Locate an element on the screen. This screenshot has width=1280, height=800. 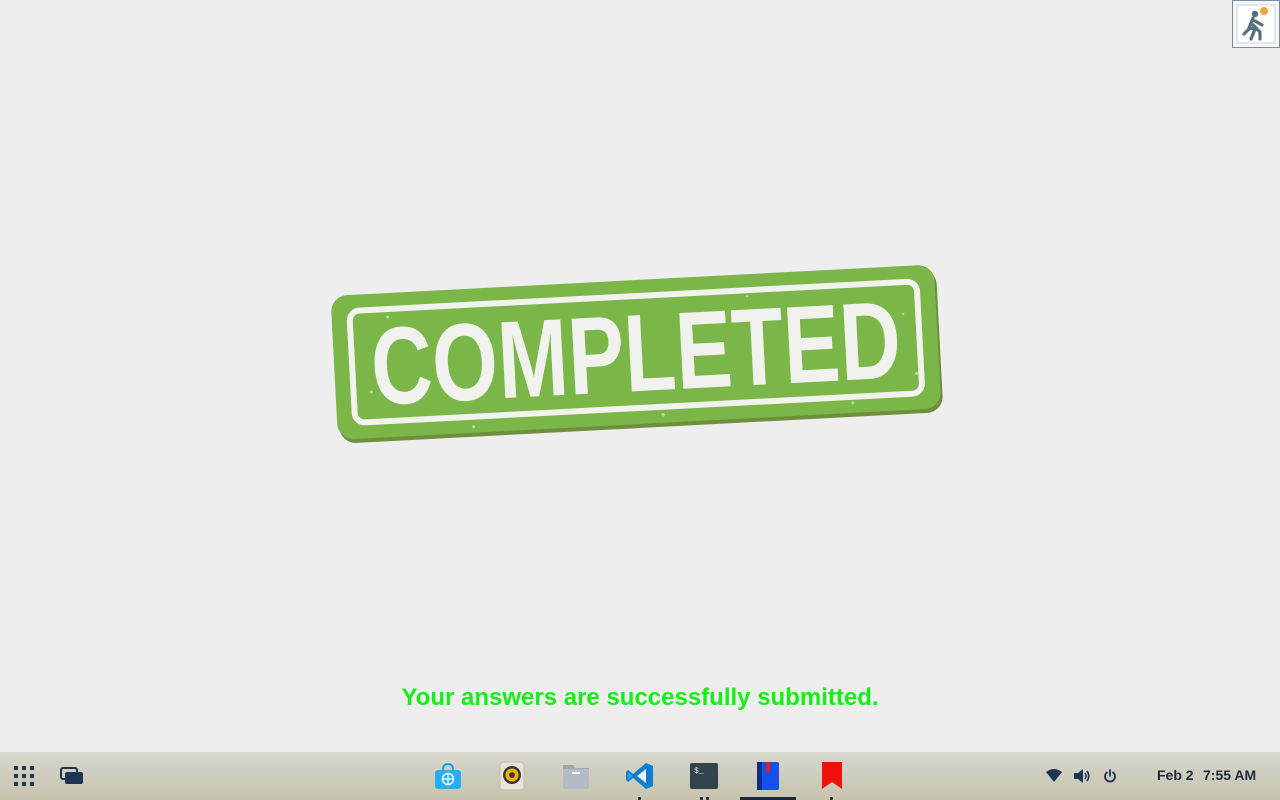
window-switcher-button is located at coordinates (72, 776).